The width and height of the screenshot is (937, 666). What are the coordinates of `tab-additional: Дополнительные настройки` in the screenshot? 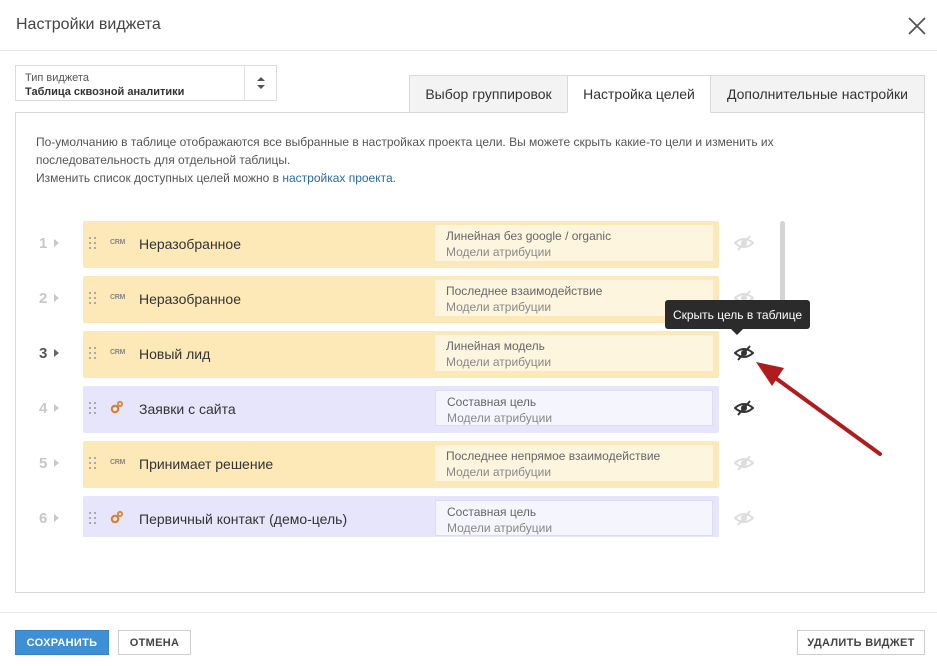 It's located at (817, 94).